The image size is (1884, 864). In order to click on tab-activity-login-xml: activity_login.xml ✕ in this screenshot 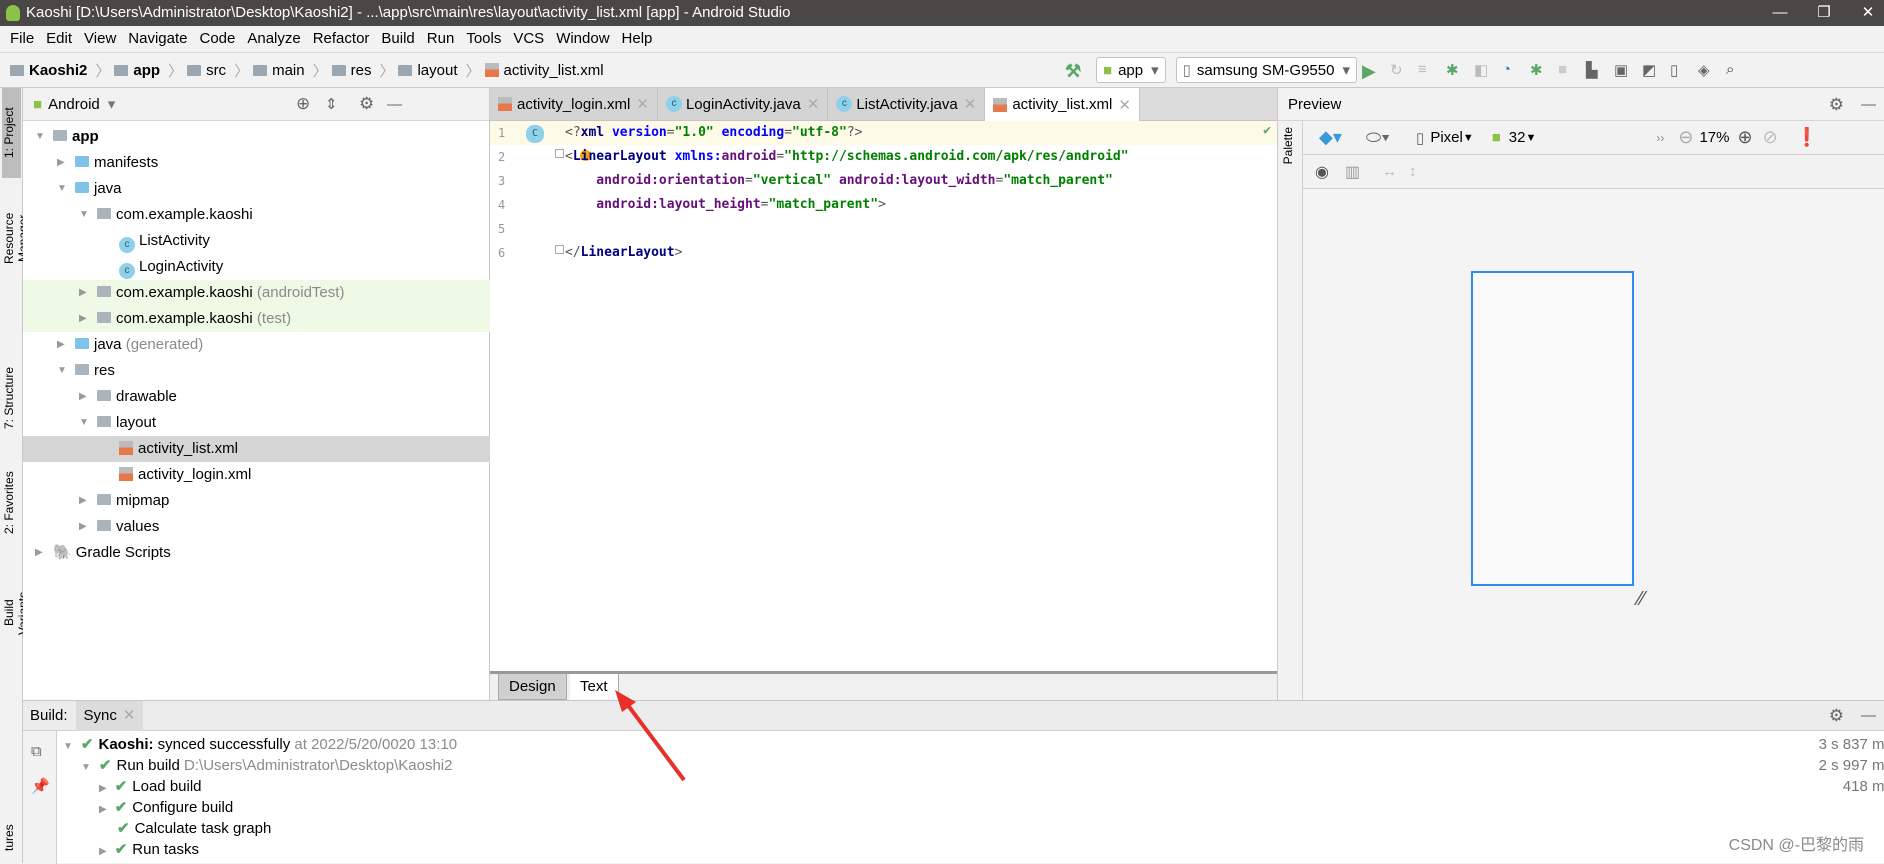, I will do `click(574, 104)`.